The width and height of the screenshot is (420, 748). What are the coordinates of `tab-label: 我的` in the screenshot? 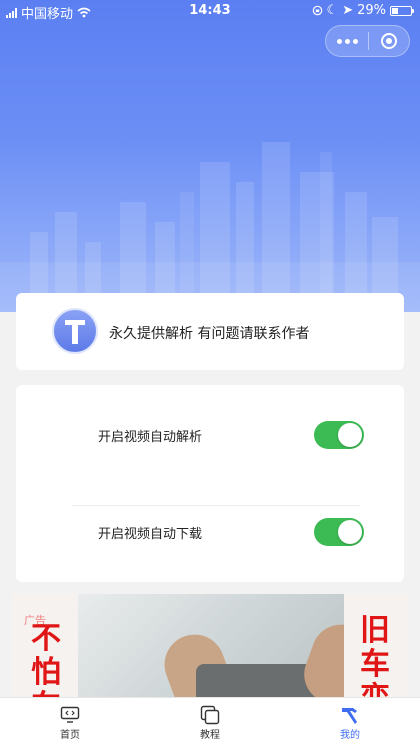 It's located at (350, 735).